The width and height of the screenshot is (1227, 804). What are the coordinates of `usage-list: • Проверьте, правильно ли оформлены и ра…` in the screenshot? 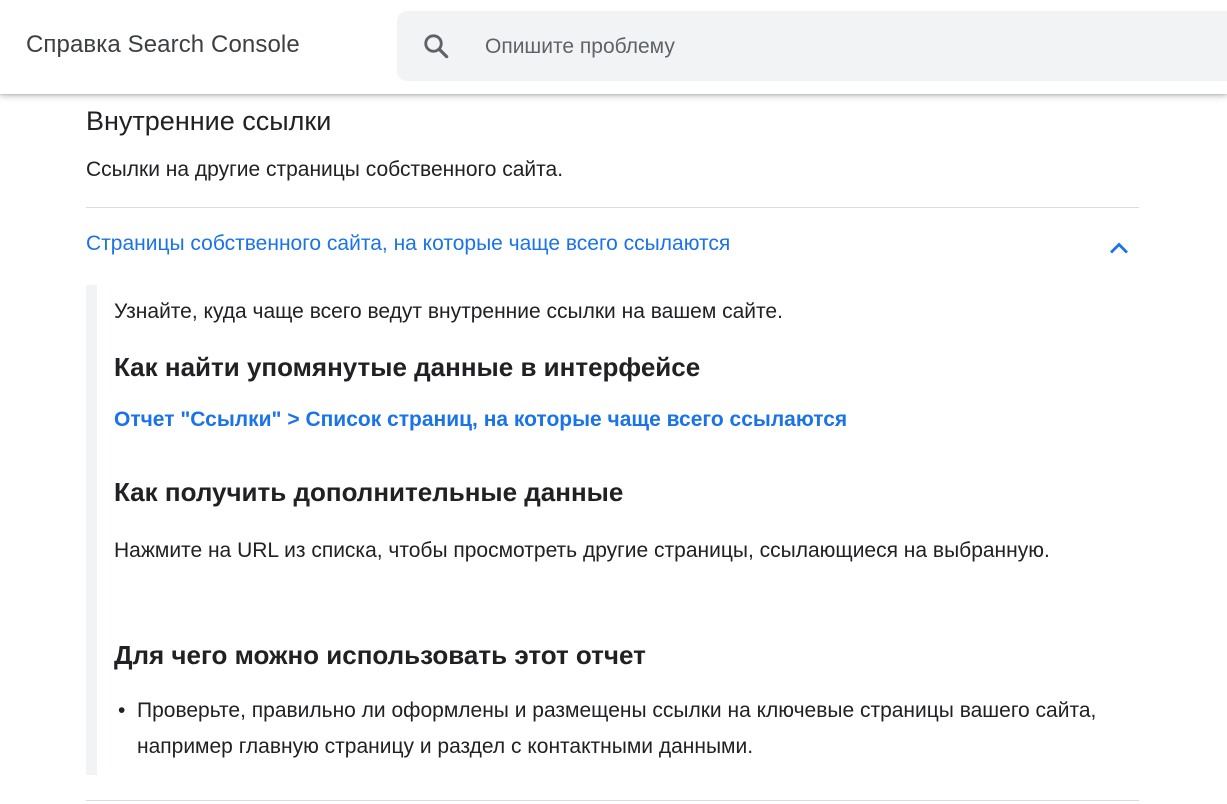 It's located at (619, 729).